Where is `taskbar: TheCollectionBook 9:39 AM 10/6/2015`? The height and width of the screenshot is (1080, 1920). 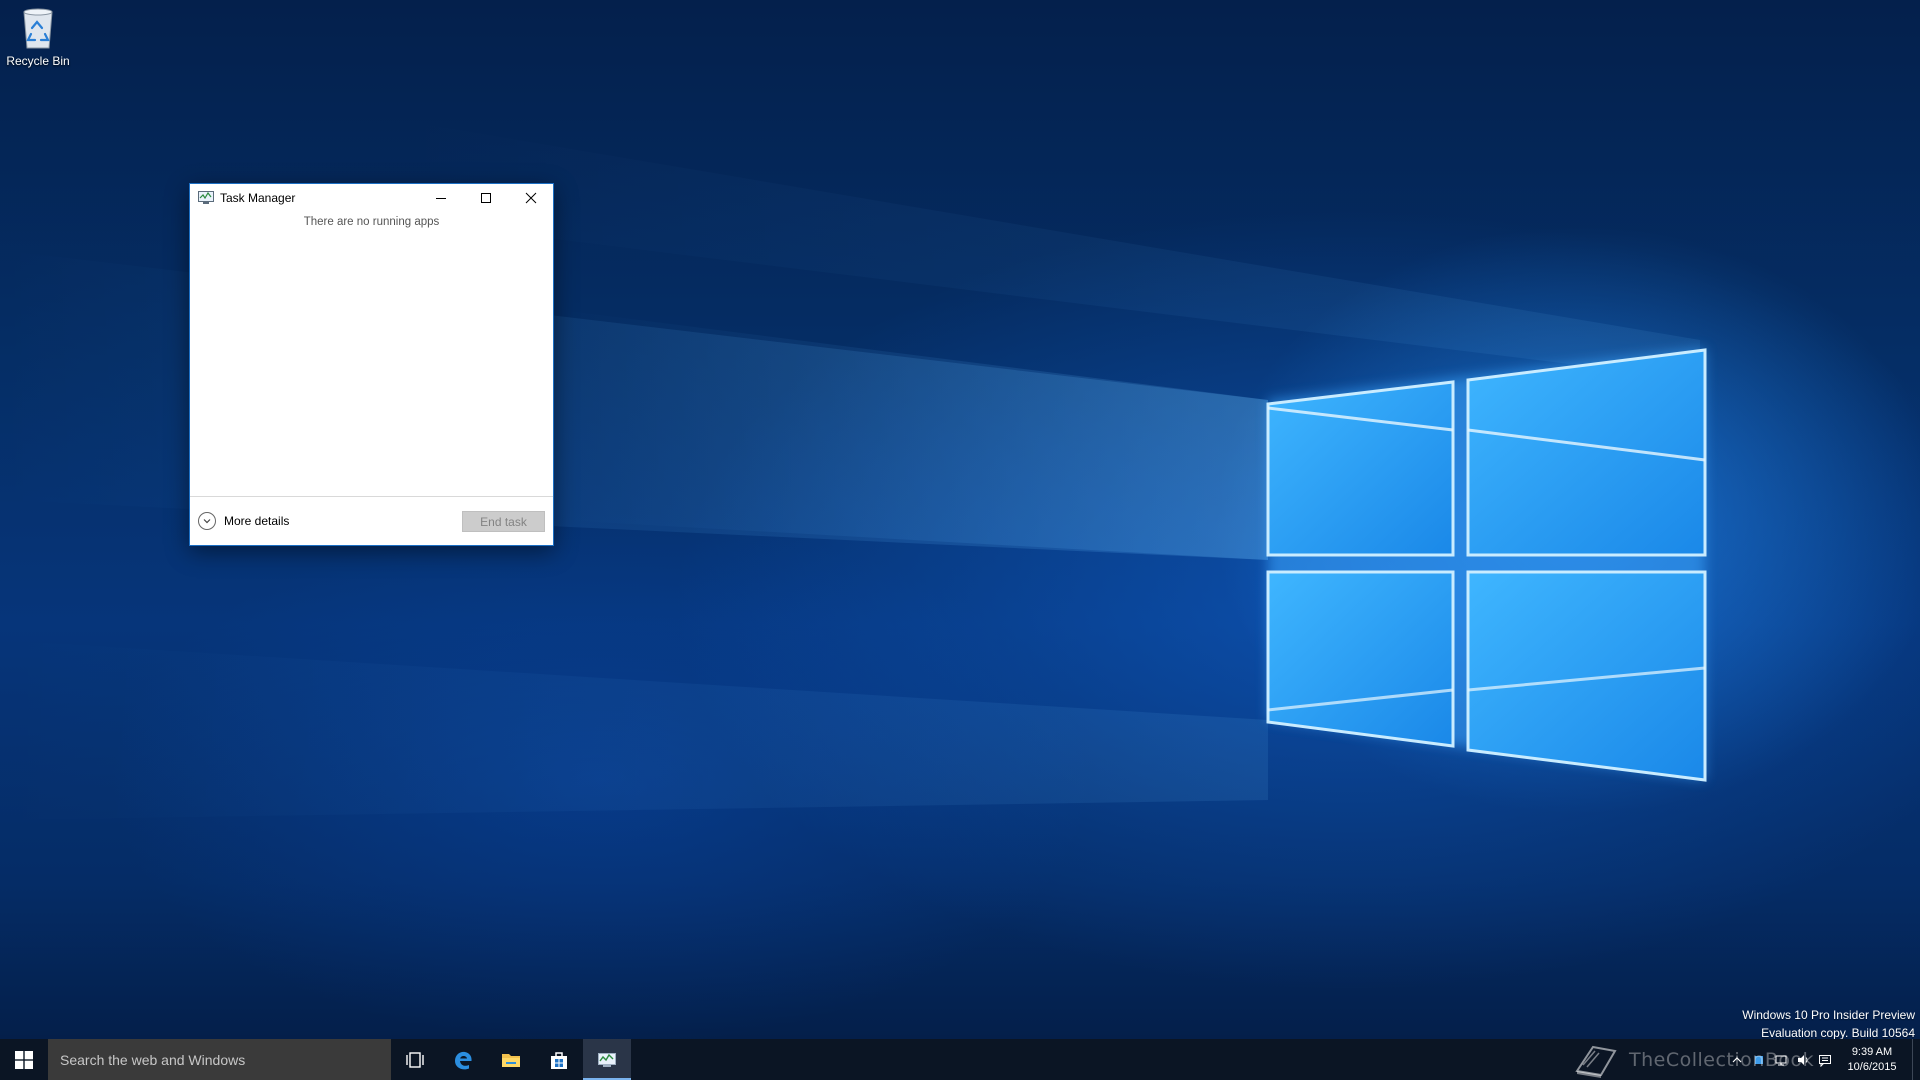 taskbar: TheCollectionBook 9:39 AM 10/6/2015 is located at coordinates (960, 1059).